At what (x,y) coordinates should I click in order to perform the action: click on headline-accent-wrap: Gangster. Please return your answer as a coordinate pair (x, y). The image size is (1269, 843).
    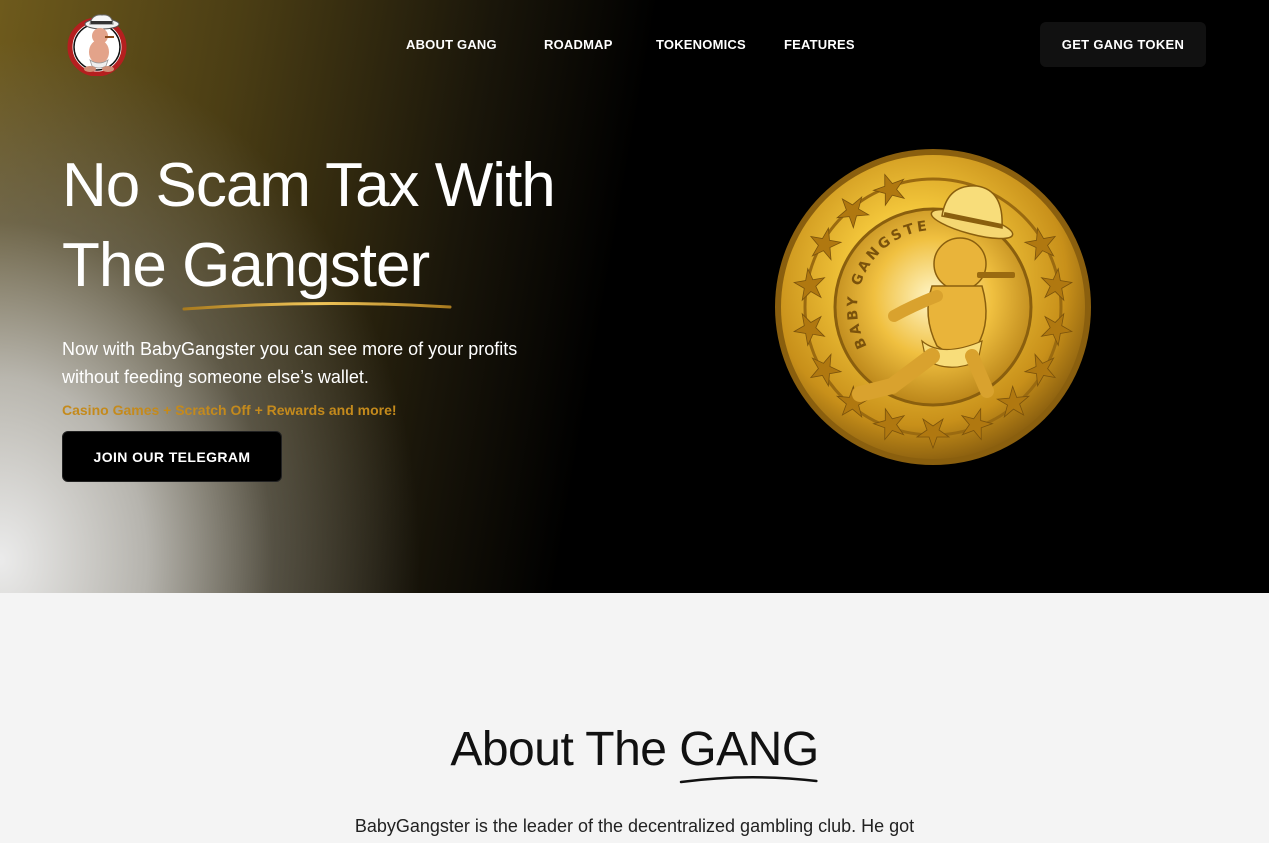
    Looking at the image, I should click on (317, 268).